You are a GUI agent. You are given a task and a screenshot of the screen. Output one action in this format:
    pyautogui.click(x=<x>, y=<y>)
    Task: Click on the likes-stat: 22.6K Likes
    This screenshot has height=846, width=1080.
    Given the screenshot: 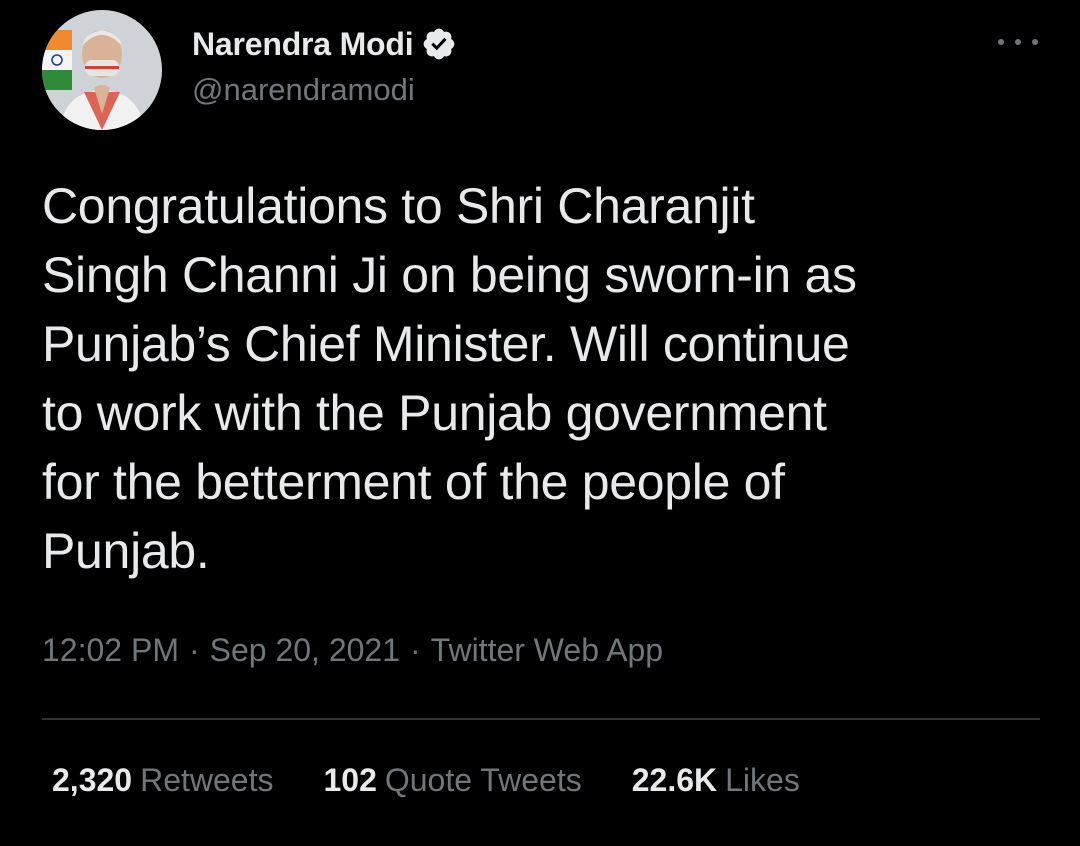 What is the action you would take?
    pyautogui.click(x=716, y=780)
    